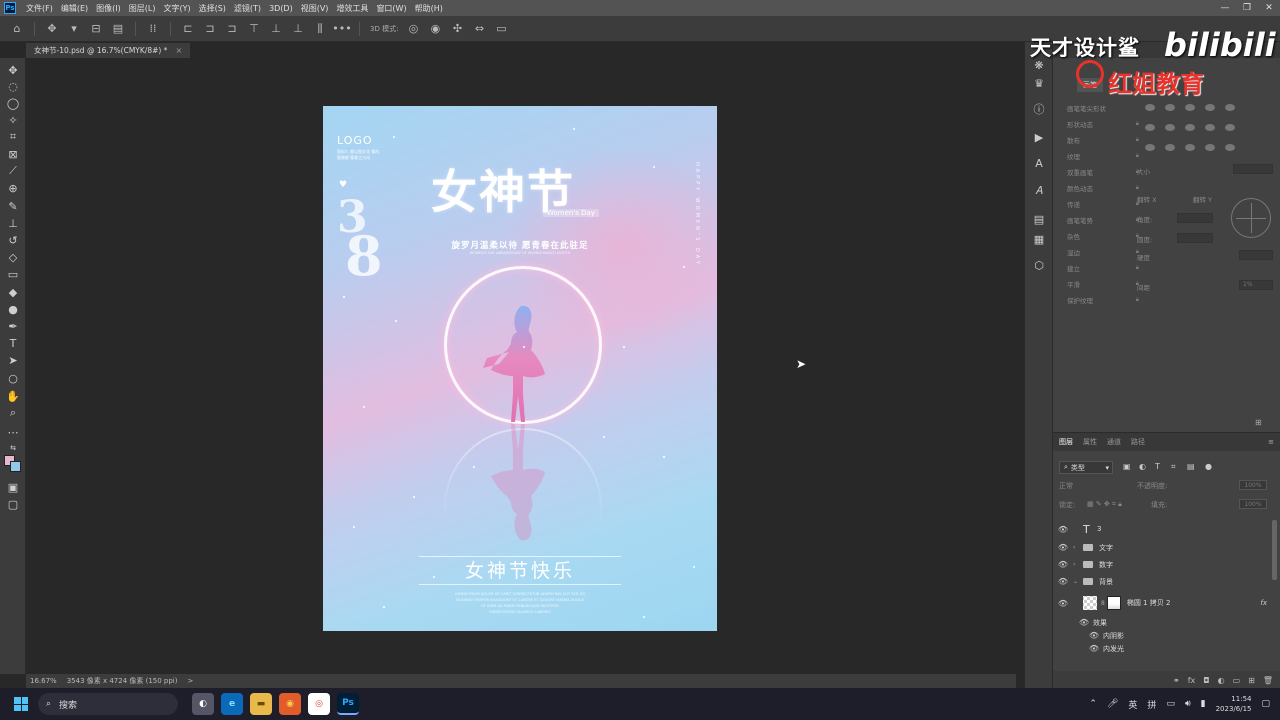  I want to click on new-group-icon: ▭, so click(1237, 680).